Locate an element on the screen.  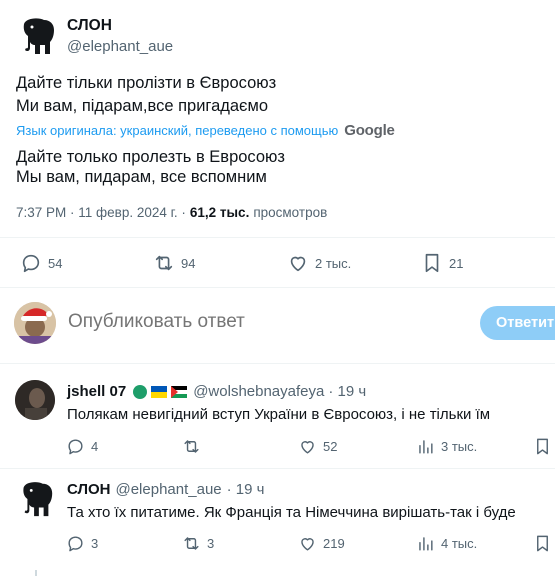
reply-reply-count: 3 is located at coordinates (95, 543).